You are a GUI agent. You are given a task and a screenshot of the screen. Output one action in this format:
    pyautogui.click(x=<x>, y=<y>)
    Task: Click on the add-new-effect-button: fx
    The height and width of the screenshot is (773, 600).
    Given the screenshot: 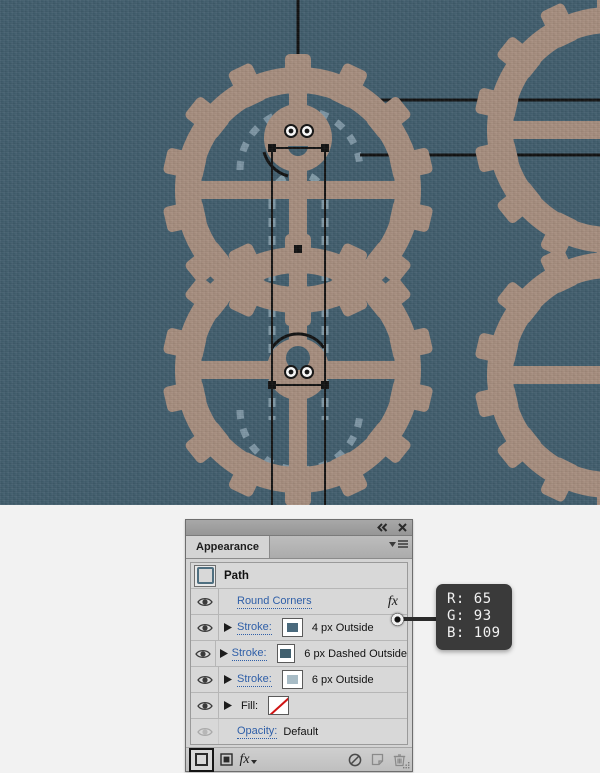 What is the action you would take?
    pyautogui.click(x=248, y=759)
    